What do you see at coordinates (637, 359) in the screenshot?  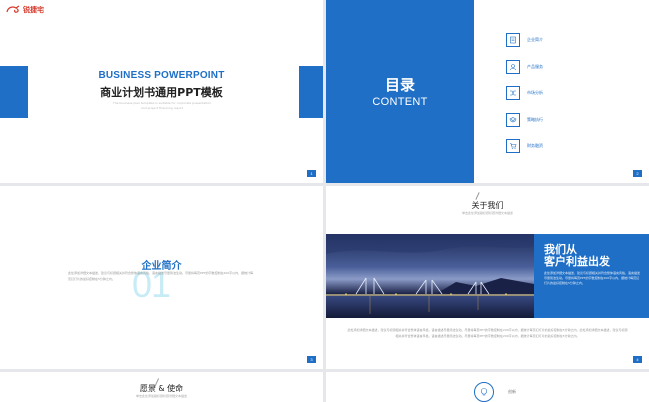 I see `page-number: 4` at bounding box center [637, 359].